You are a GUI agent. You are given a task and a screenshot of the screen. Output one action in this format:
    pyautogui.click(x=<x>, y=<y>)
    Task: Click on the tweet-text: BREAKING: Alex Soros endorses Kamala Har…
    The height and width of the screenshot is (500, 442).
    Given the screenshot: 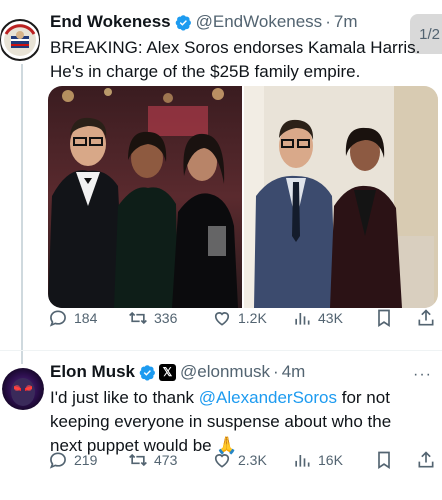 What is the action you would take?
    pyautogui.click(x=235, y=60)
    